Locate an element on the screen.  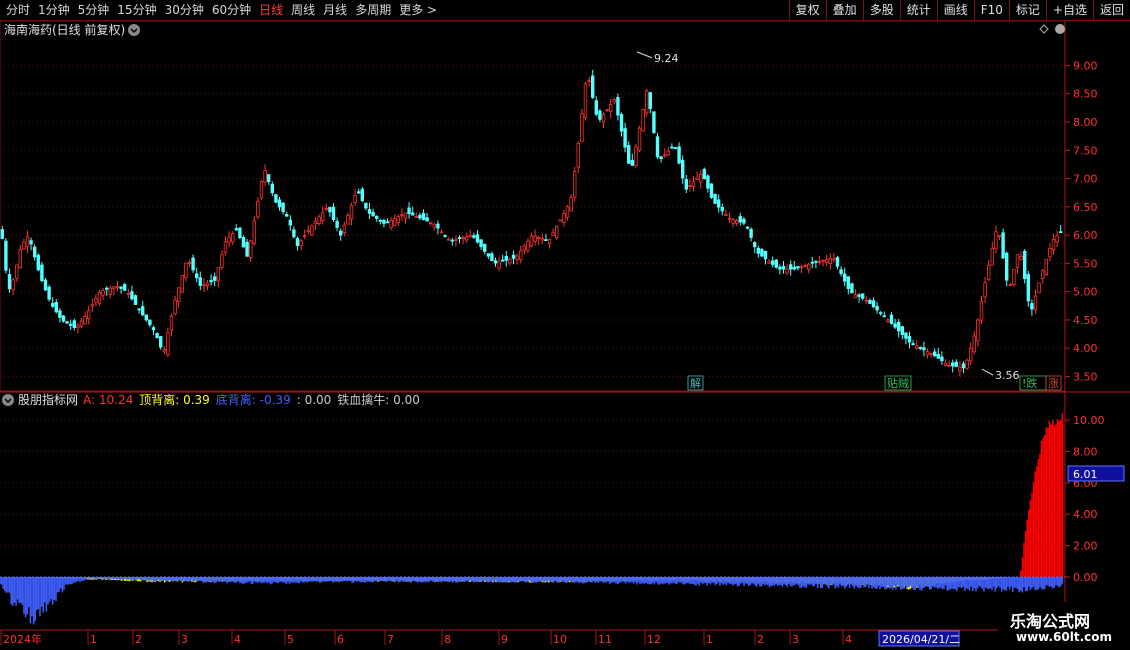
date-label: 8 is located at coordinates (447, 639).